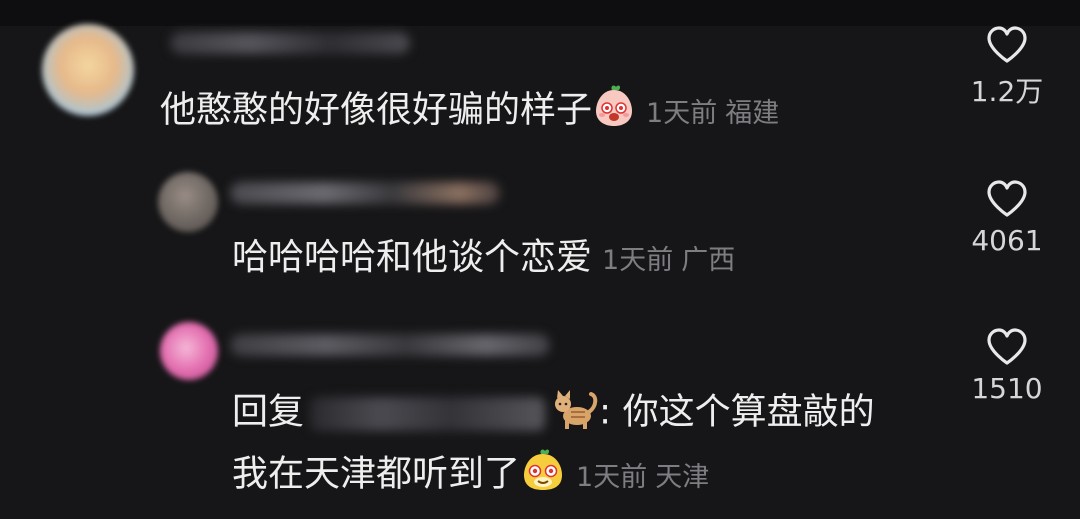 The width and height of the screenshot is (1080, 519). I want to click on comment-body: 他憨憨的好像很好骗的样子, so click(376, 110).